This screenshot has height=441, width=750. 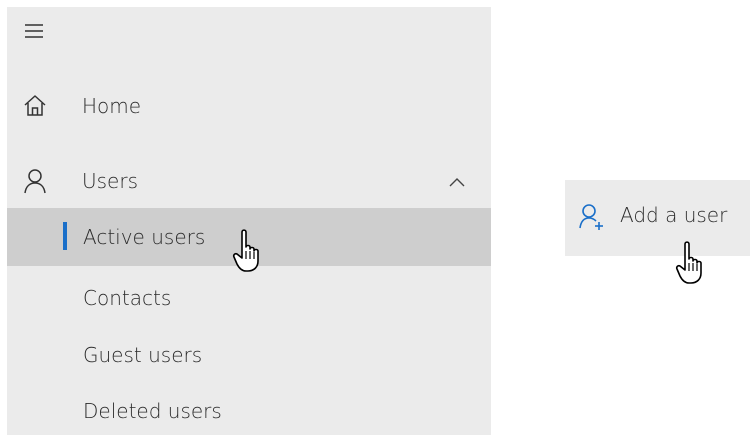 What do you see at coordinates (35, 32) in the screenshot?
I see `hamburger-icon` at bounding box center [35, 32].